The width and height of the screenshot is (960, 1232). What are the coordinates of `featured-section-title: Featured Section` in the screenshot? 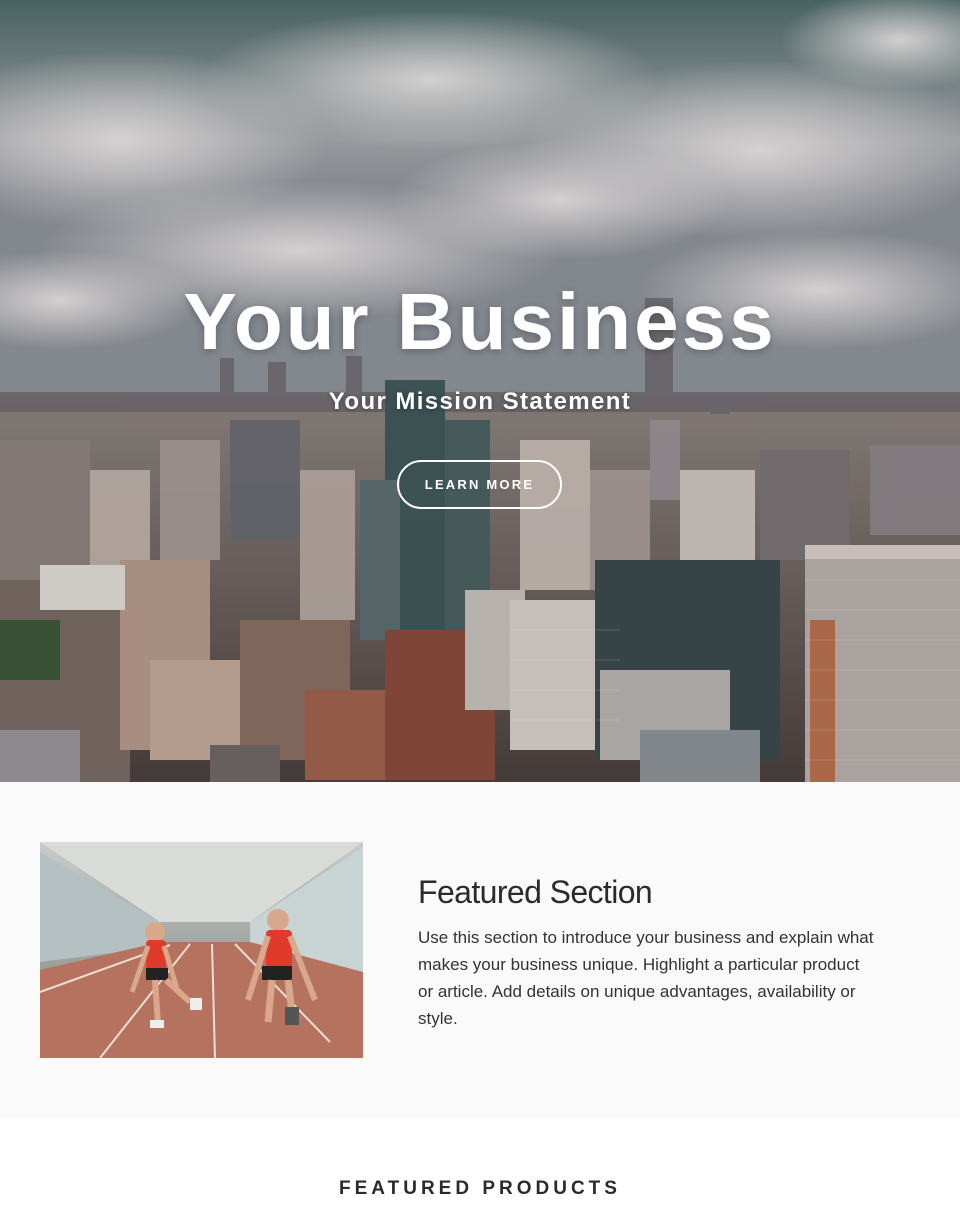 It's located at (535, 892).